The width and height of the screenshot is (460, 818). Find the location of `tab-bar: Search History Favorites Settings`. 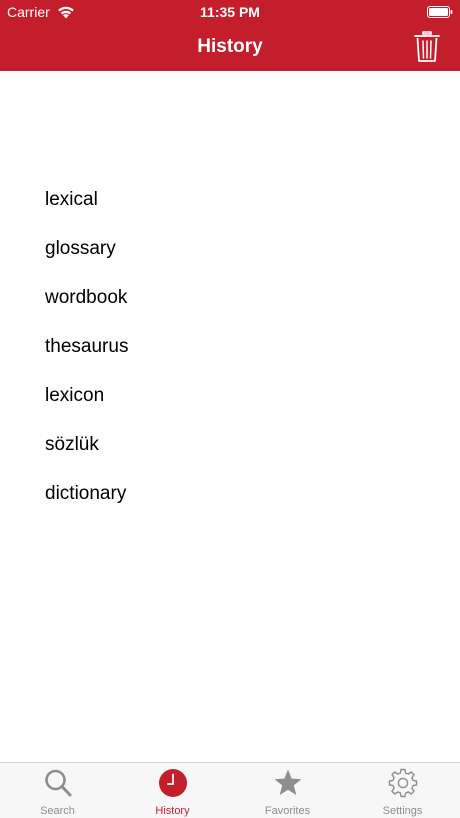

tab-bar: Search History Favorites Settings is located at coordinates (230, 790).